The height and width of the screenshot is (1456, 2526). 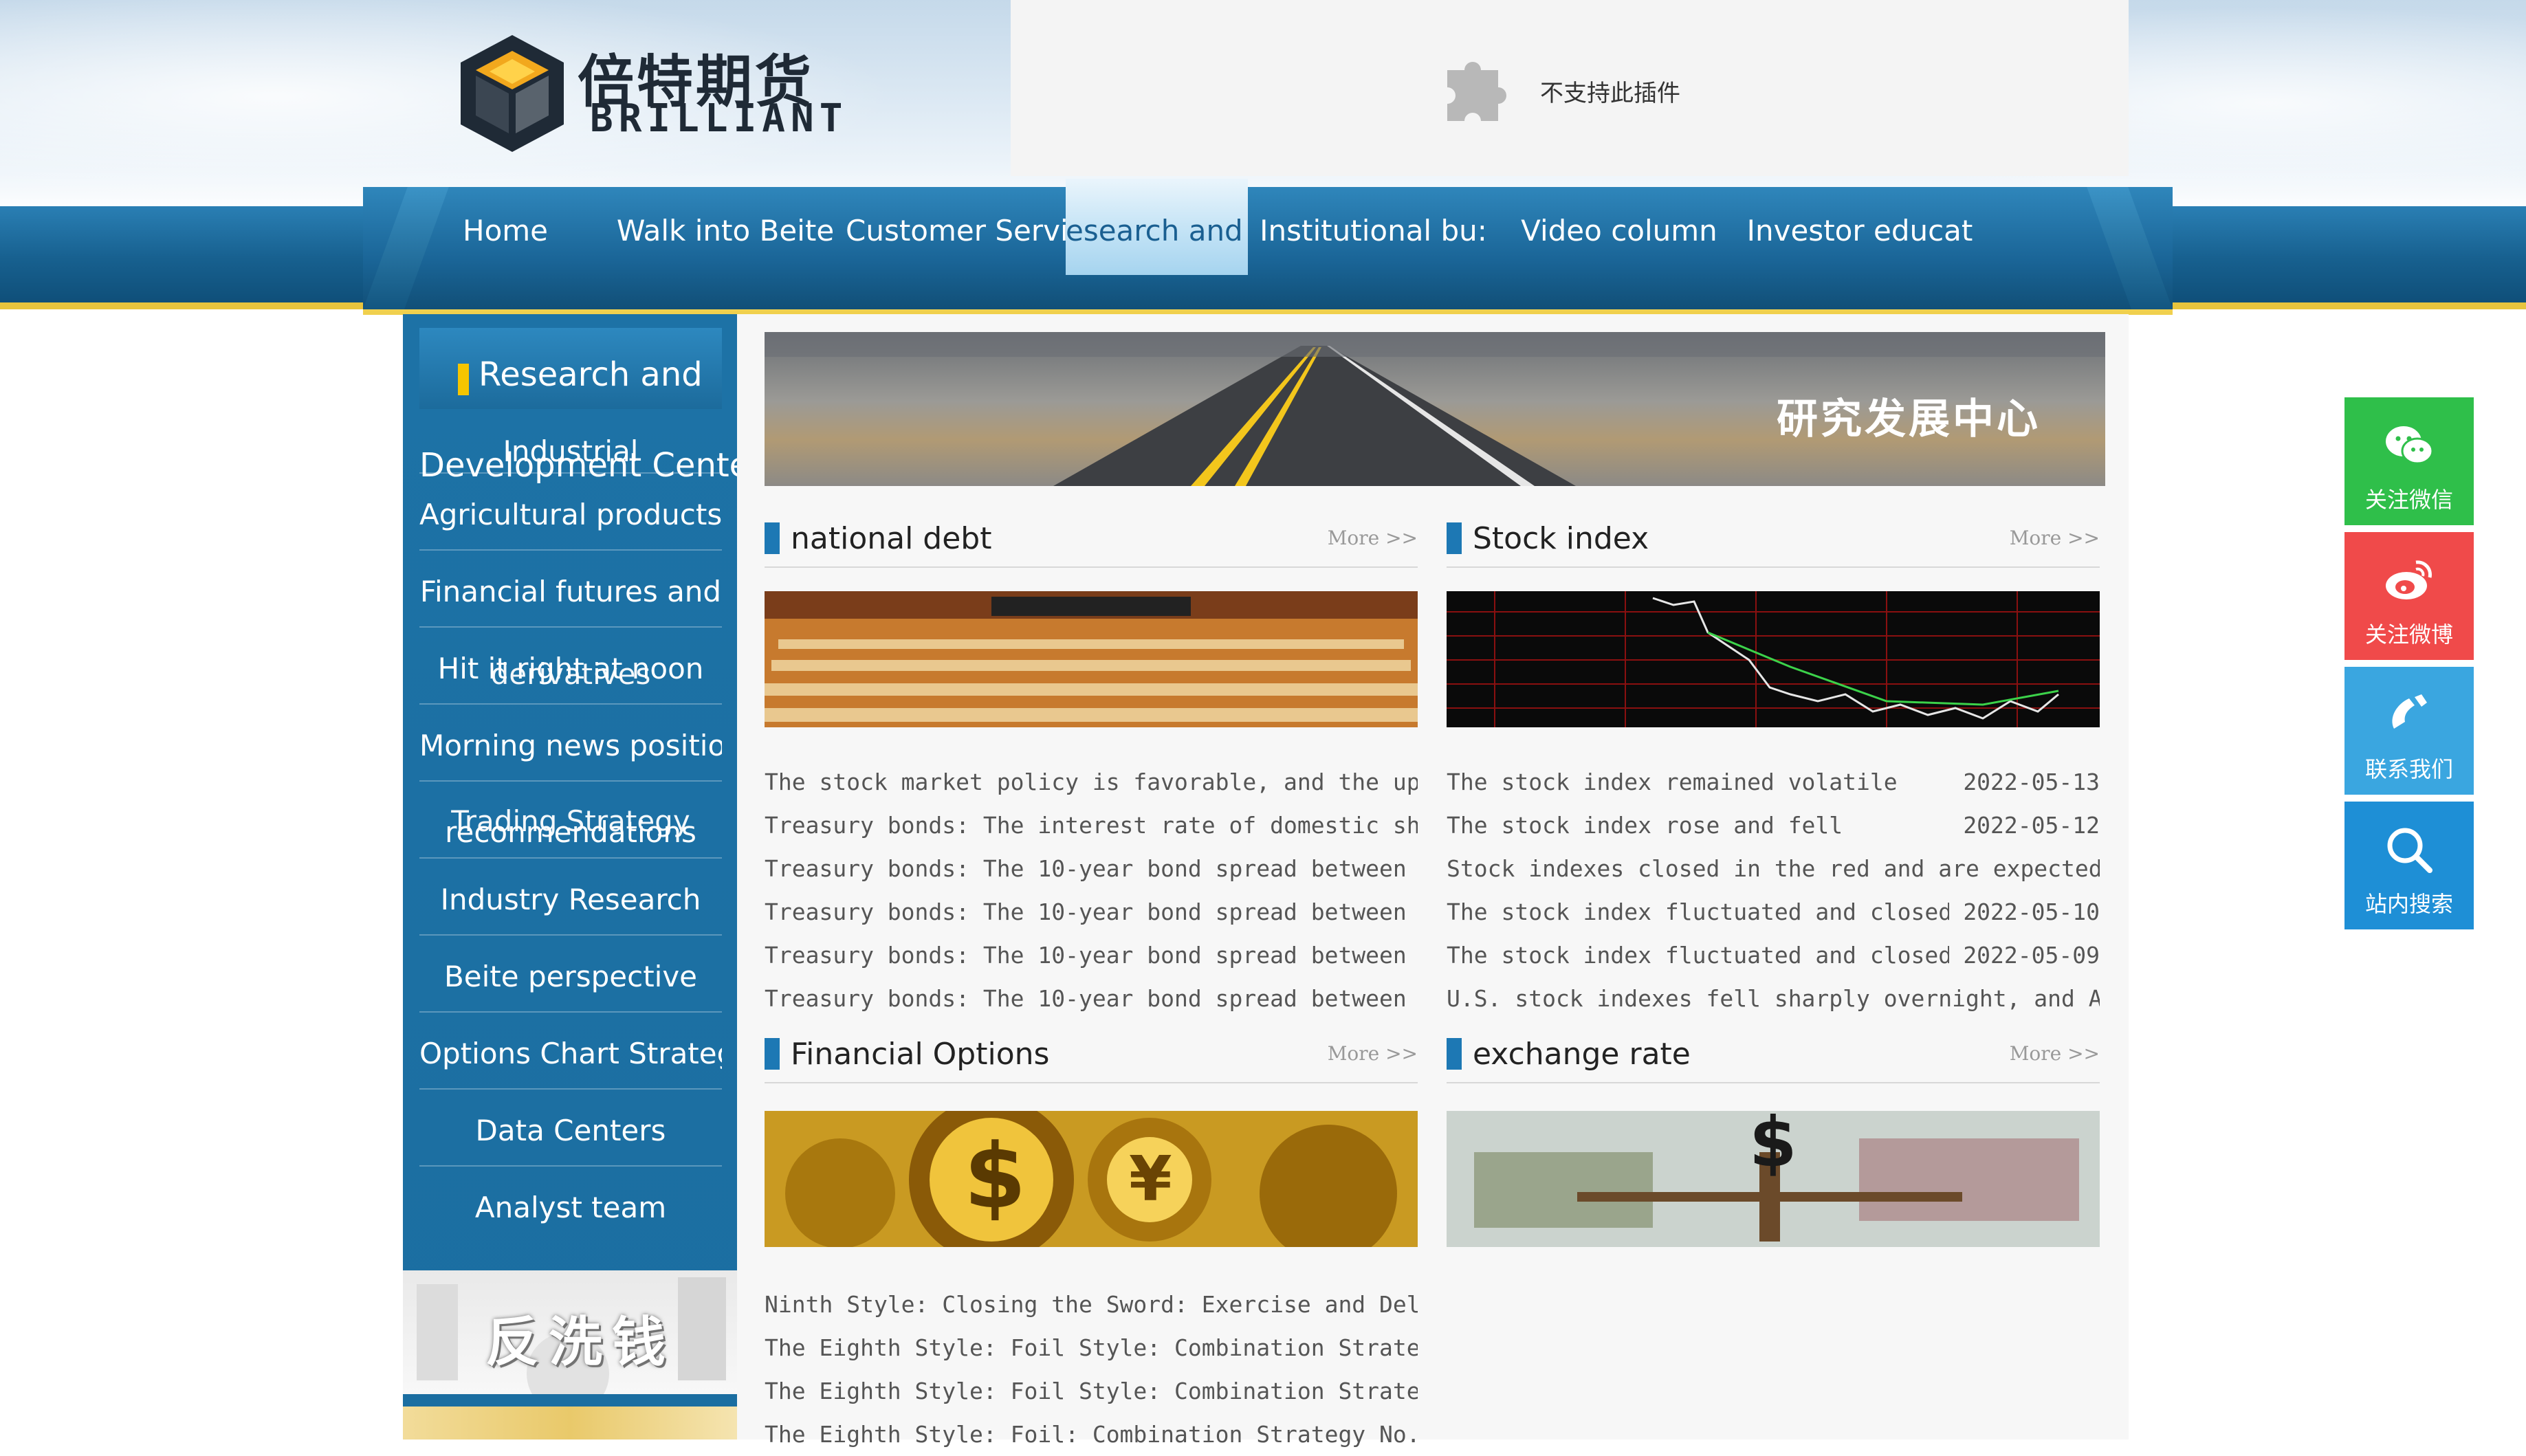 I want to click on section-header: exchange rate More >>, so click(x=1773, y=1060).